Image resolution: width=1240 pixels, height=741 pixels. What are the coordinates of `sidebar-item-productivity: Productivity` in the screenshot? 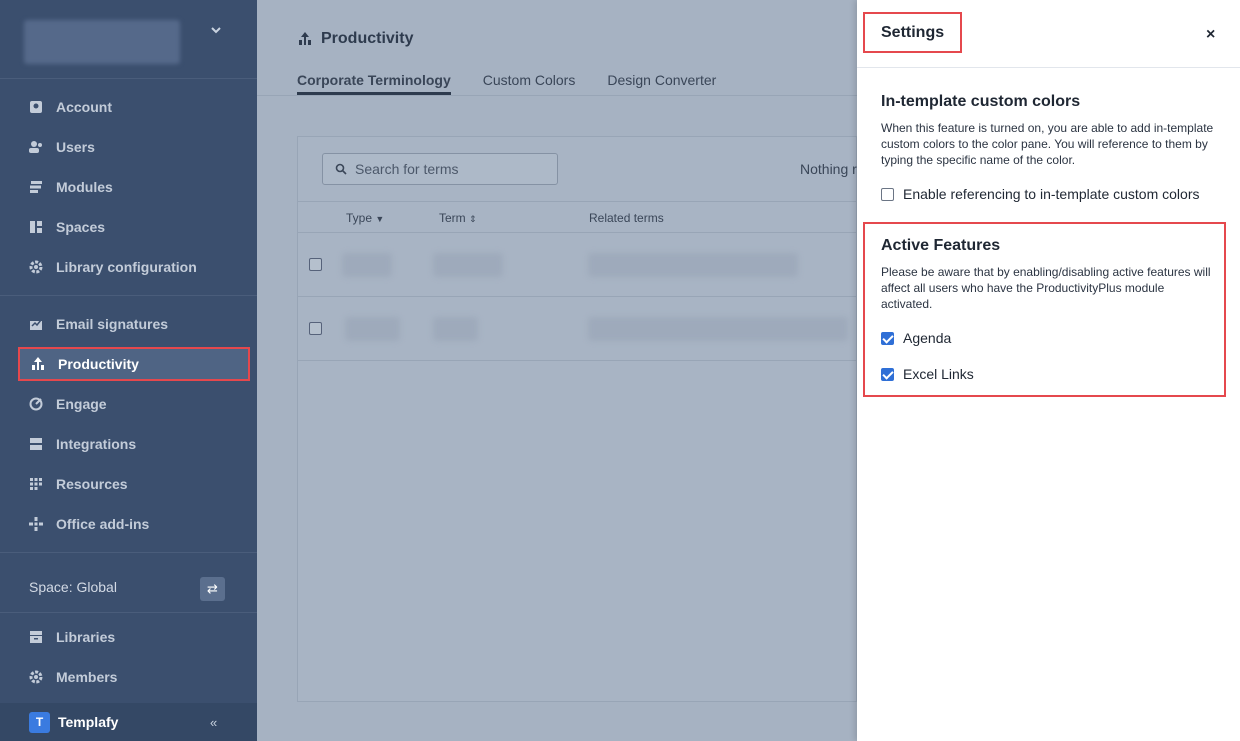 It's located at (134, 364).